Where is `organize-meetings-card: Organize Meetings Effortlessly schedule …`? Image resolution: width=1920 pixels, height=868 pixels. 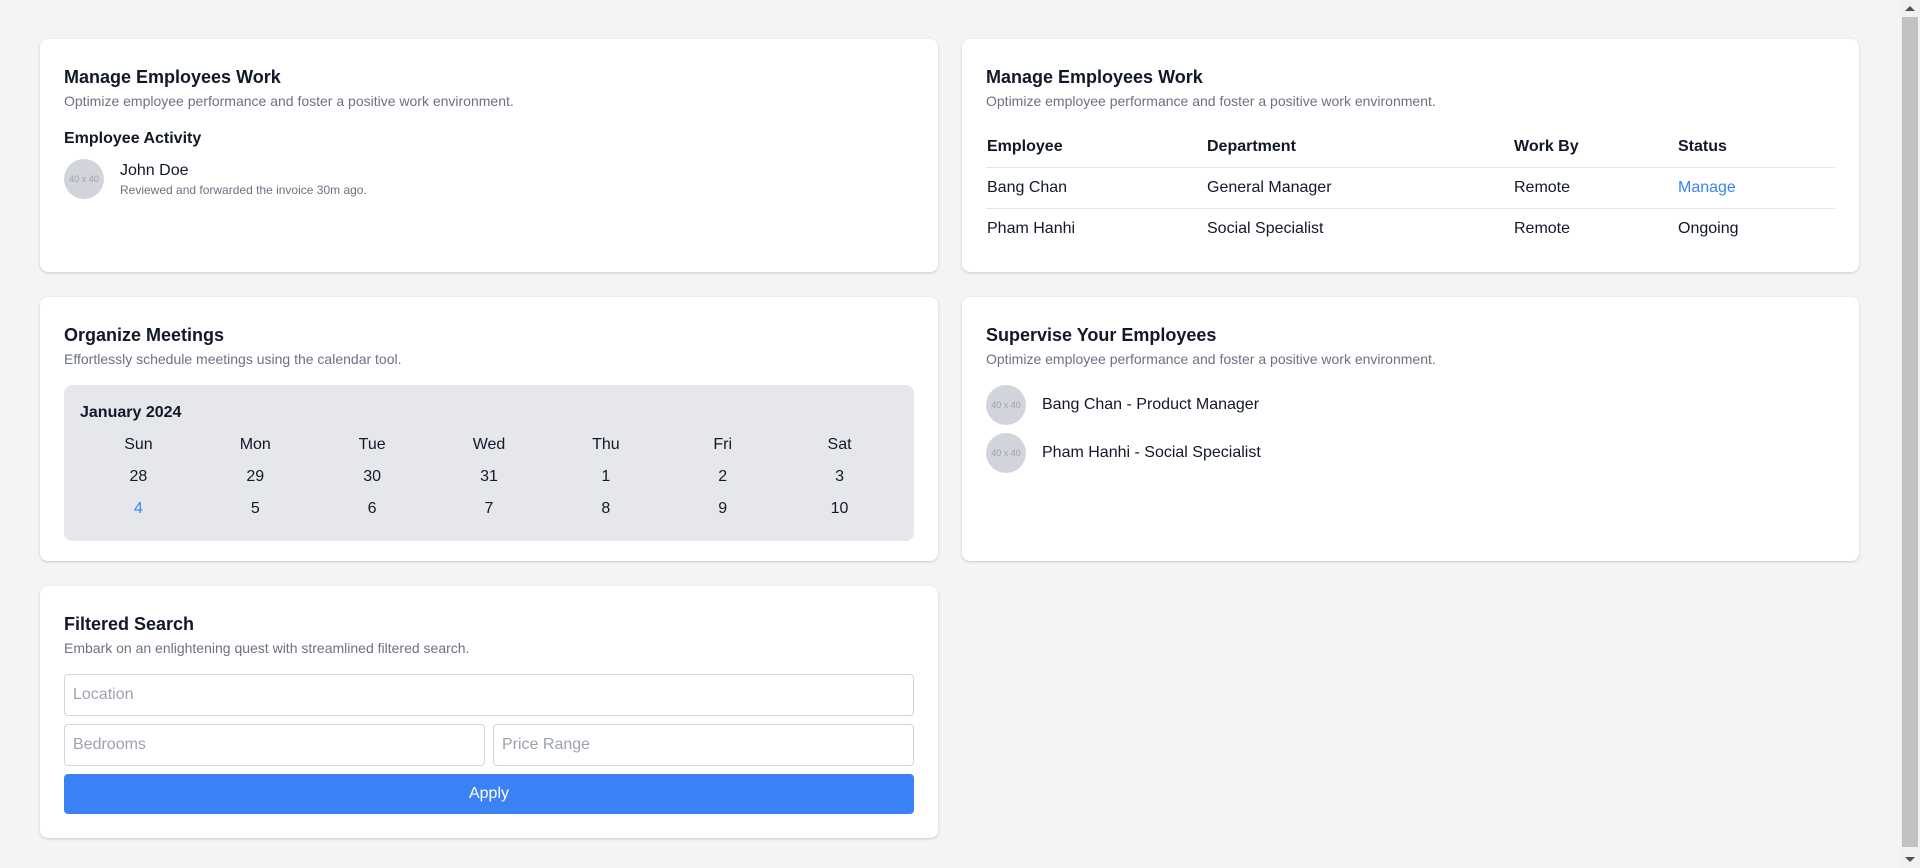
organize-meetings-card: Organize Meetings Effortlessly schedule … is located at coordinates (489, 429).